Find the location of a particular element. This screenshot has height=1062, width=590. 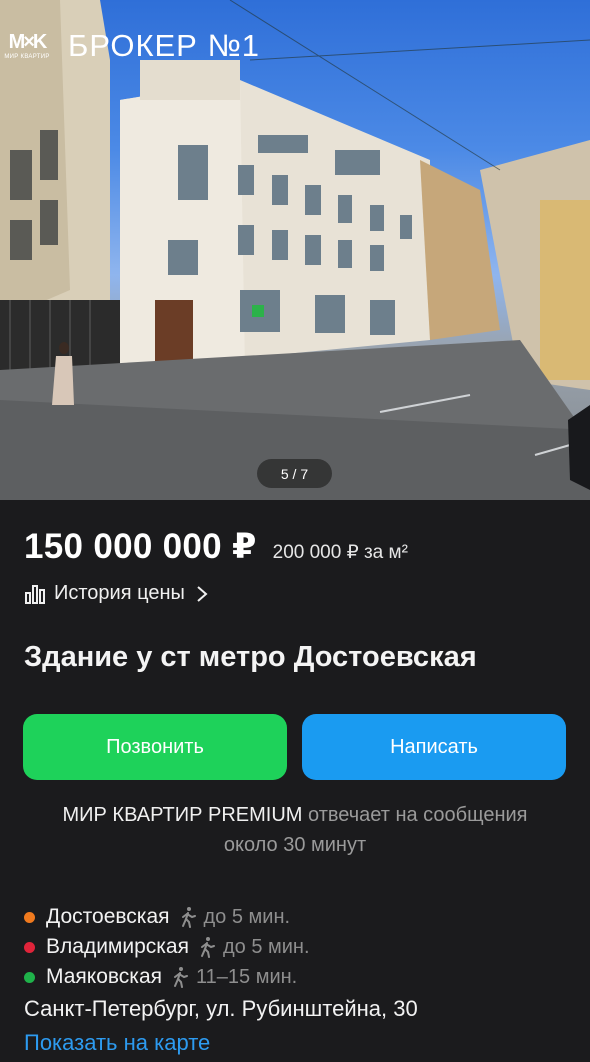

price-row: 150 000 000 ₽ 200 000 ₽ за м² is located at coordinates (216, 547).